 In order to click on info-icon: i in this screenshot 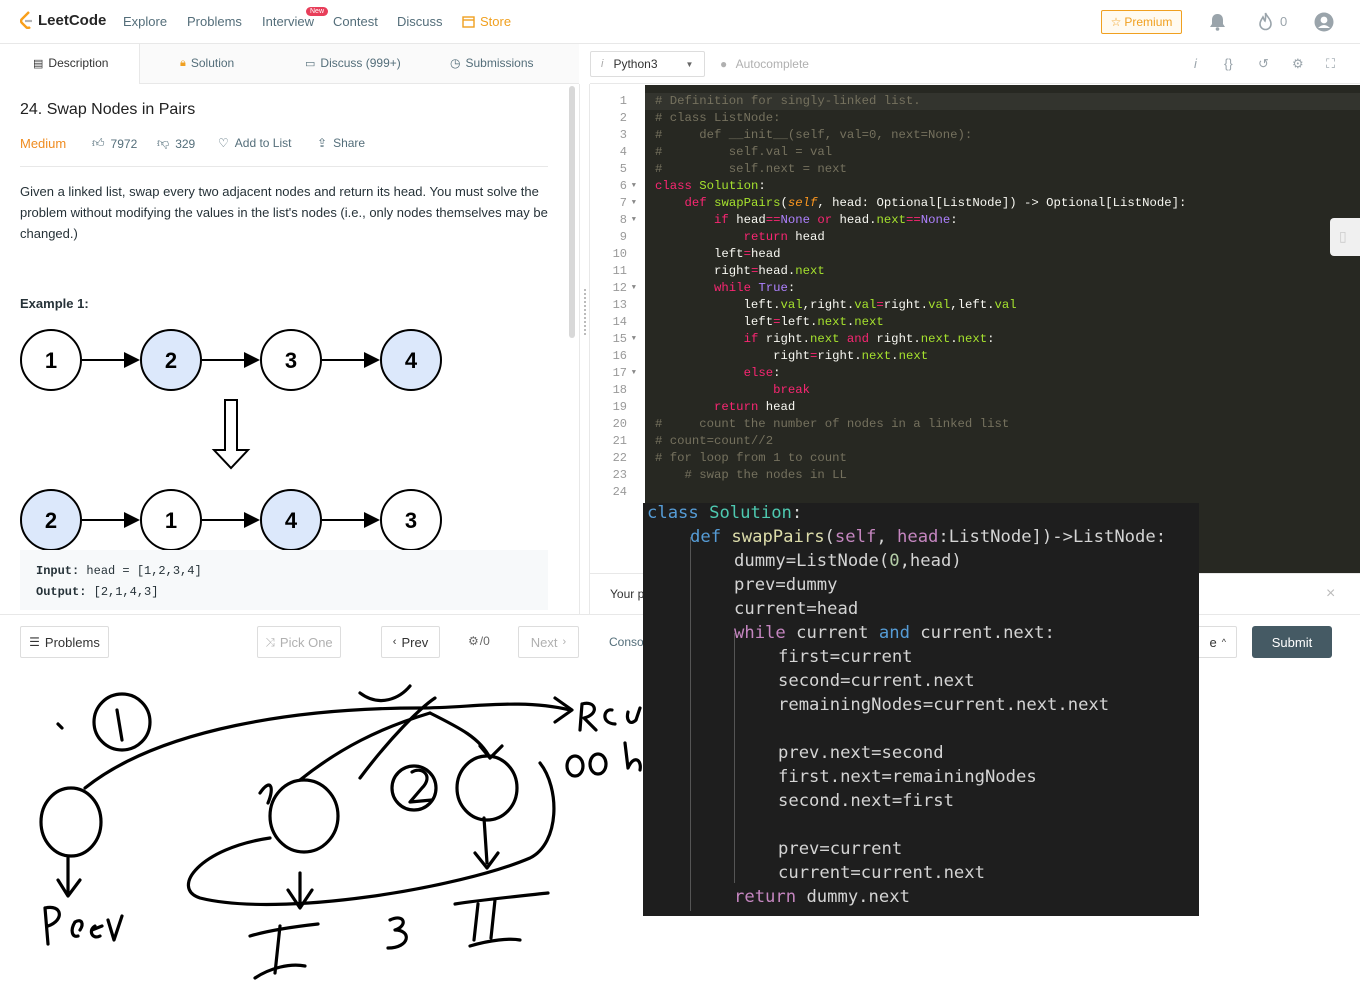, I will do `click(1195, 63)`.